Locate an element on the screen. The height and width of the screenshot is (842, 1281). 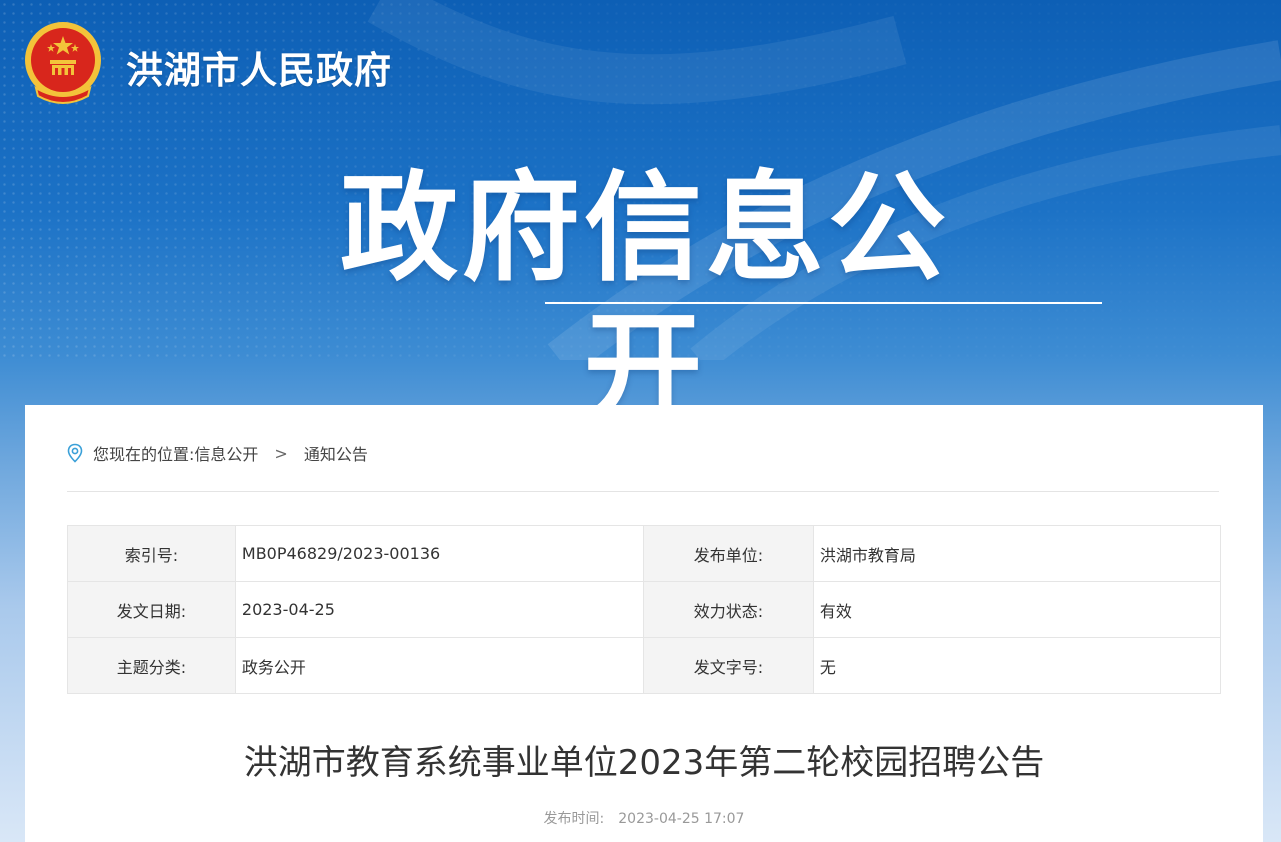
meta-docnum-label: 发文字号: is located at coordinates (728, 665).